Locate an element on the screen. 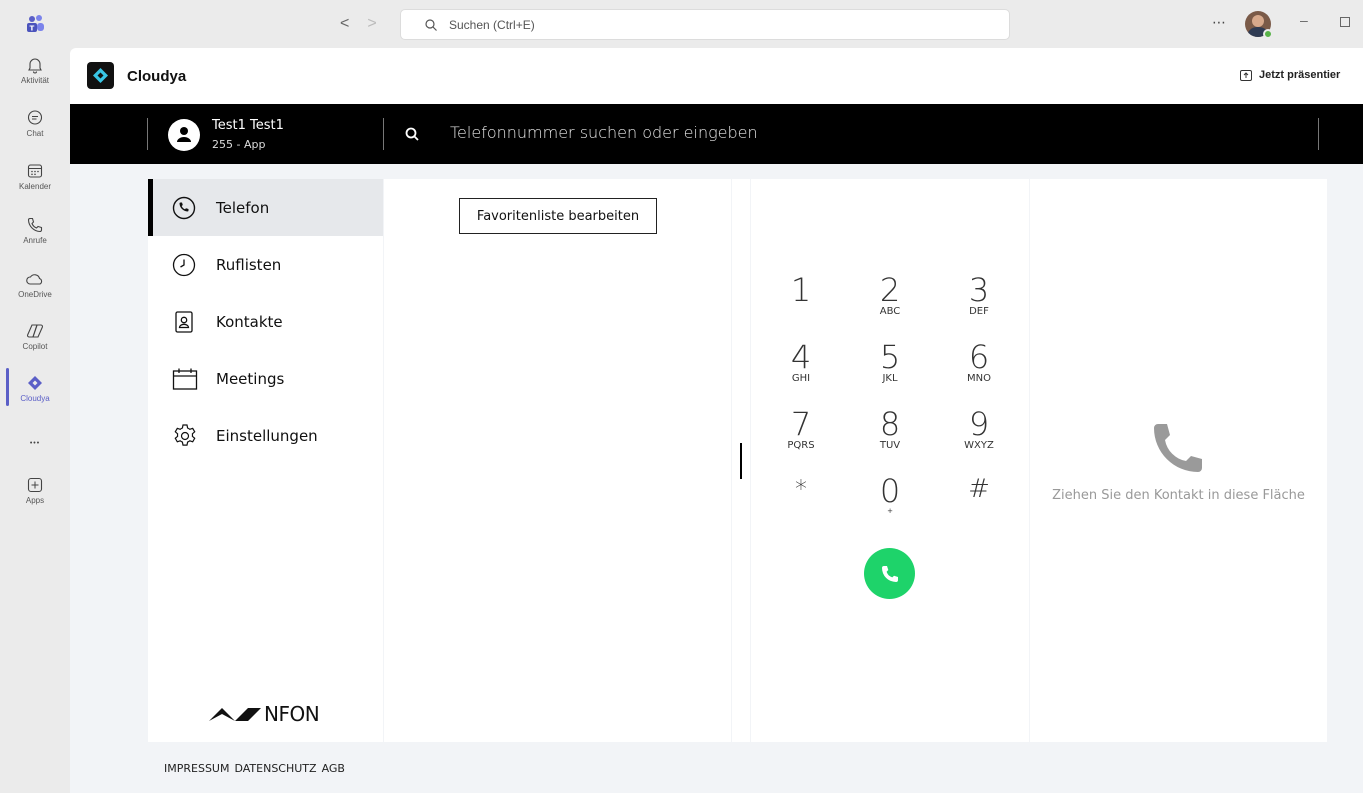 The height and width of the screenshot is (793, 1363). rail-item-calendar: Kalender is located at coordinates (35, 187).